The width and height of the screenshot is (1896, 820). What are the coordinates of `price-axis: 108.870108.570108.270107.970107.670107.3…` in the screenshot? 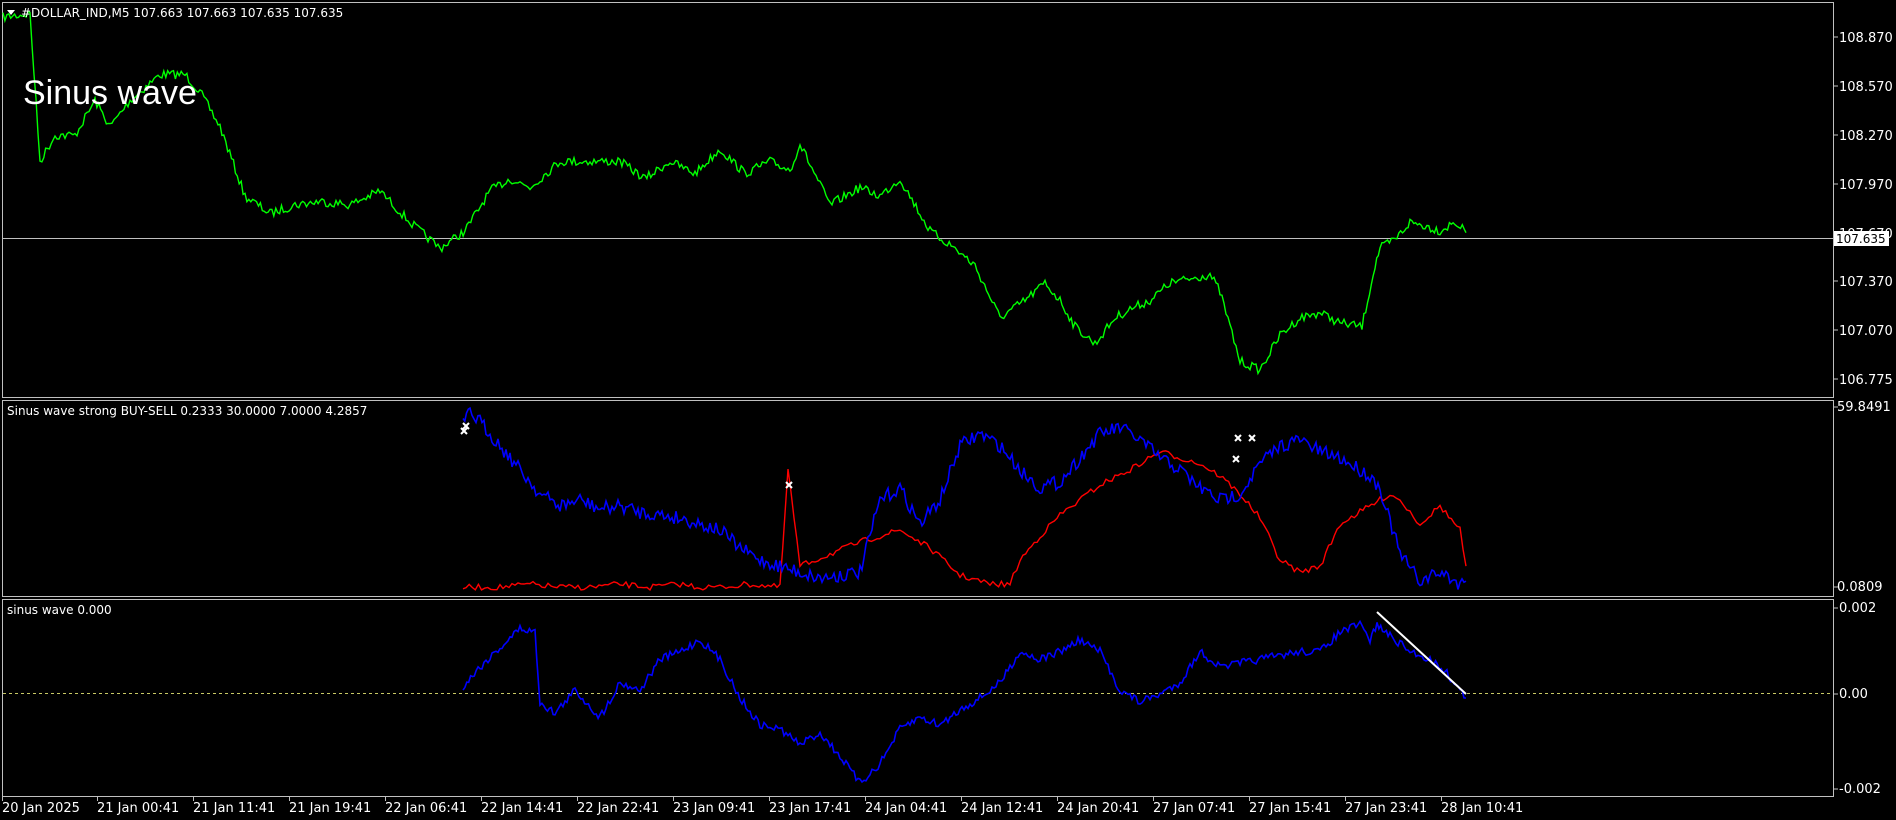 It's located at (1863, 209).